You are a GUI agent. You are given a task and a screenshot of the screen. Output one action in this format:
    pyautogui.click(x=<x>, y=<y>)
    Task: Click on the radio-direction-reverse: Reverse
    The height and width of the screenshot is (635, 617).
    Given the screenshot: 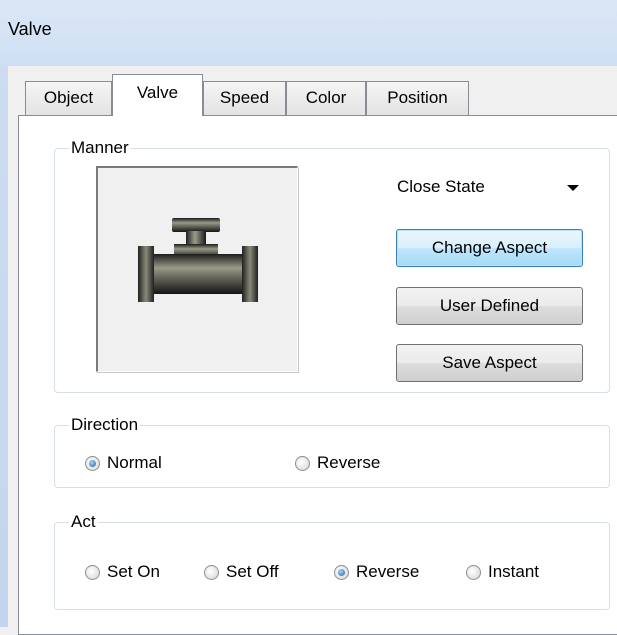 What is the action you would take?
    pyautogui.click(x=337, y=463)
    